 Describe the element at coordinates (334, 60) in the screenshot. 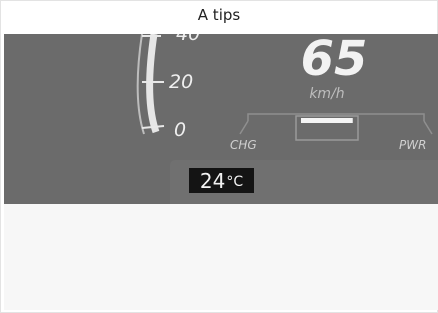

I see `speed-value: 65` at that location.